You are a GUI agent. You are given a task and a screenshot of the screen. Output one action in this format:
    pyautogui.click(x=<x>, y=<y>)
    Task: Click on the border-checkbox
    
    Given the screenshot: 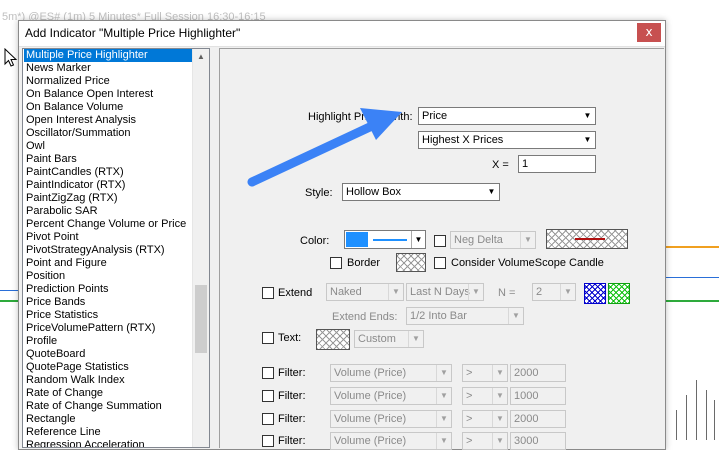 What is the action you would take?
    pyautogui.click(x=336, y=263)
    